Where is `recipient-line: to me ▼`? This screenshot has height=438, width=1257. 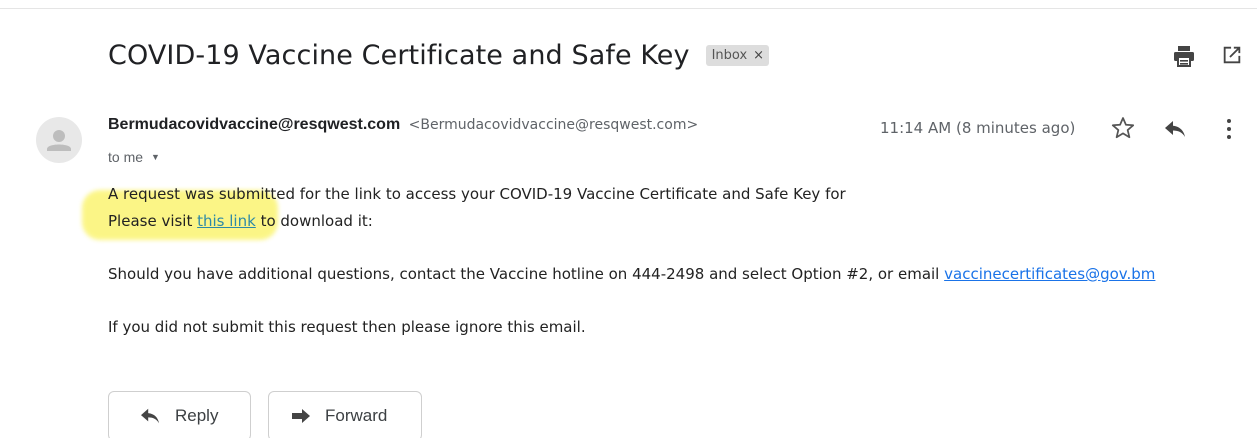
recipient-line: to me ▼ is located at coordinates (134, 157).